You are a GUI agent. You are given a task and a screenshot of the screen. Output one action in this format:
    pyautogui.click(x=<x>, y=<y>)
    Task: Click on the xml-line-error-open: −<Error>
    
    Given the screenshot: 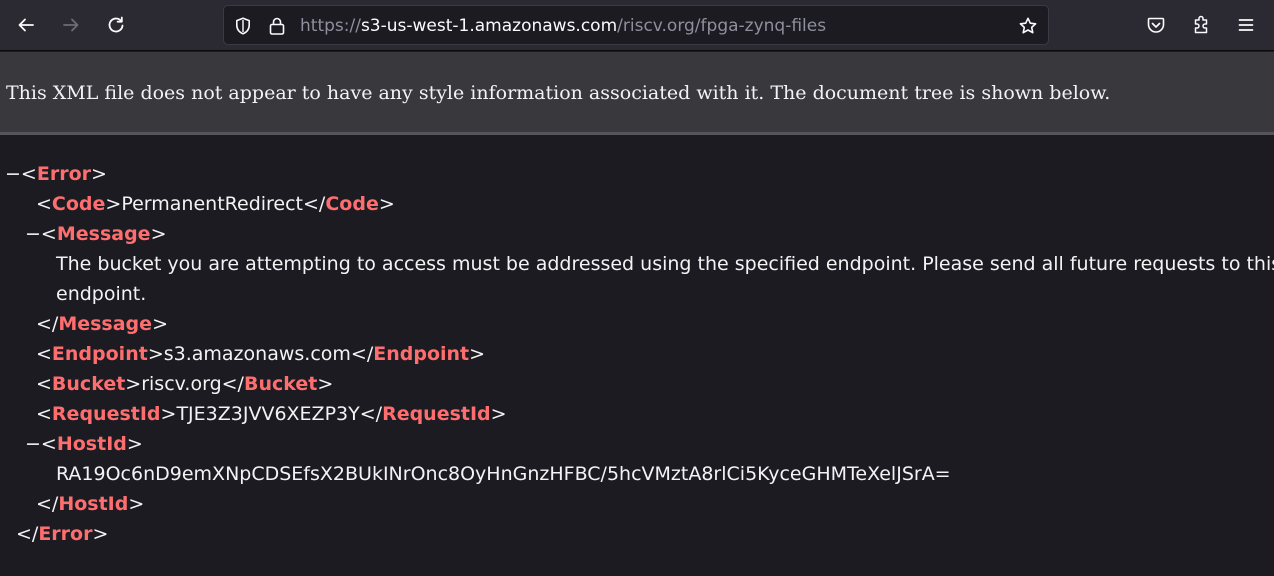 What is the action you would take?
    pyautogui.click(x=56, y=174)
    